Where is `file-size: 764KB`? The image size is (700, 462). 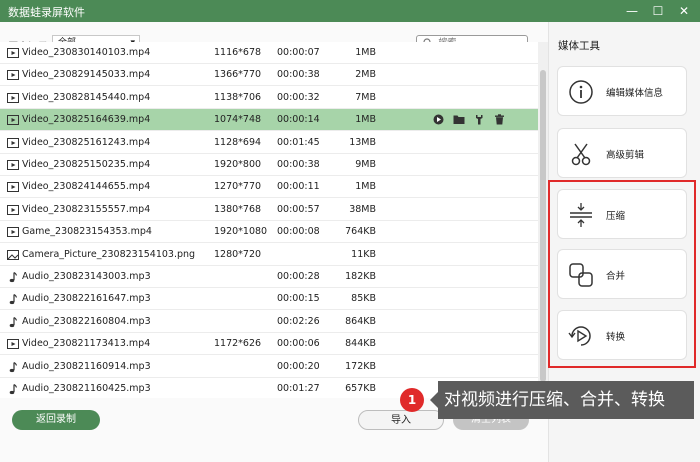
file-size: 764KB is located at coordinates (360, 232).